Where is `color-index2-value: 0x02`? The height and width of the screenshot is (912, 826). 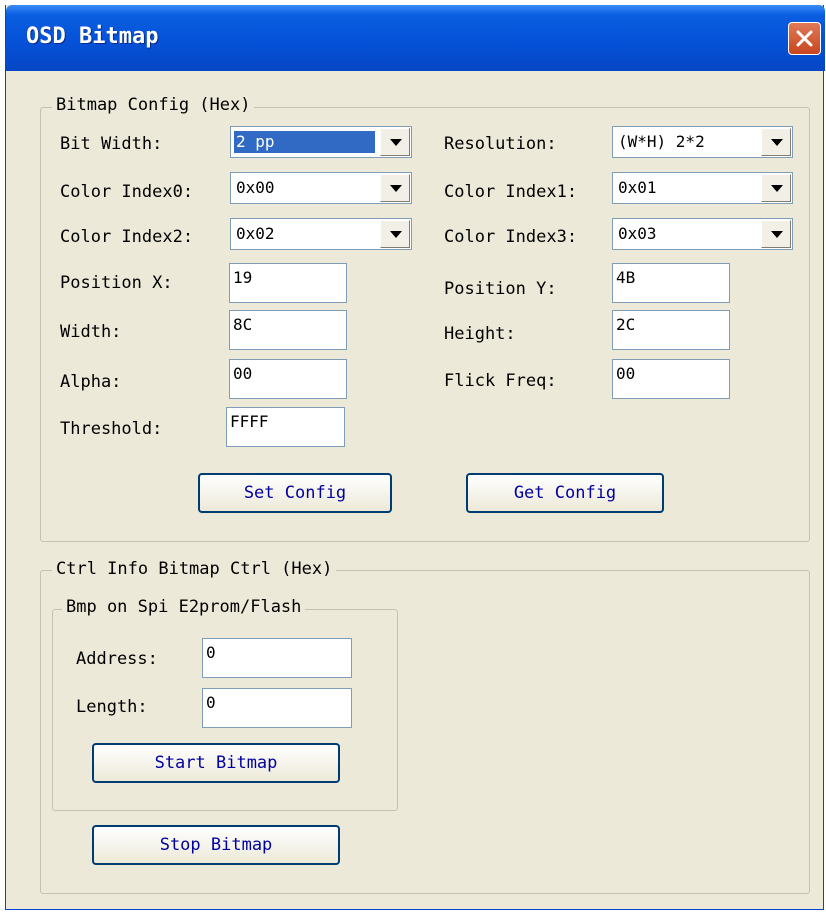 color-index2-value: 0x02 is located at coordinates (255, 233).